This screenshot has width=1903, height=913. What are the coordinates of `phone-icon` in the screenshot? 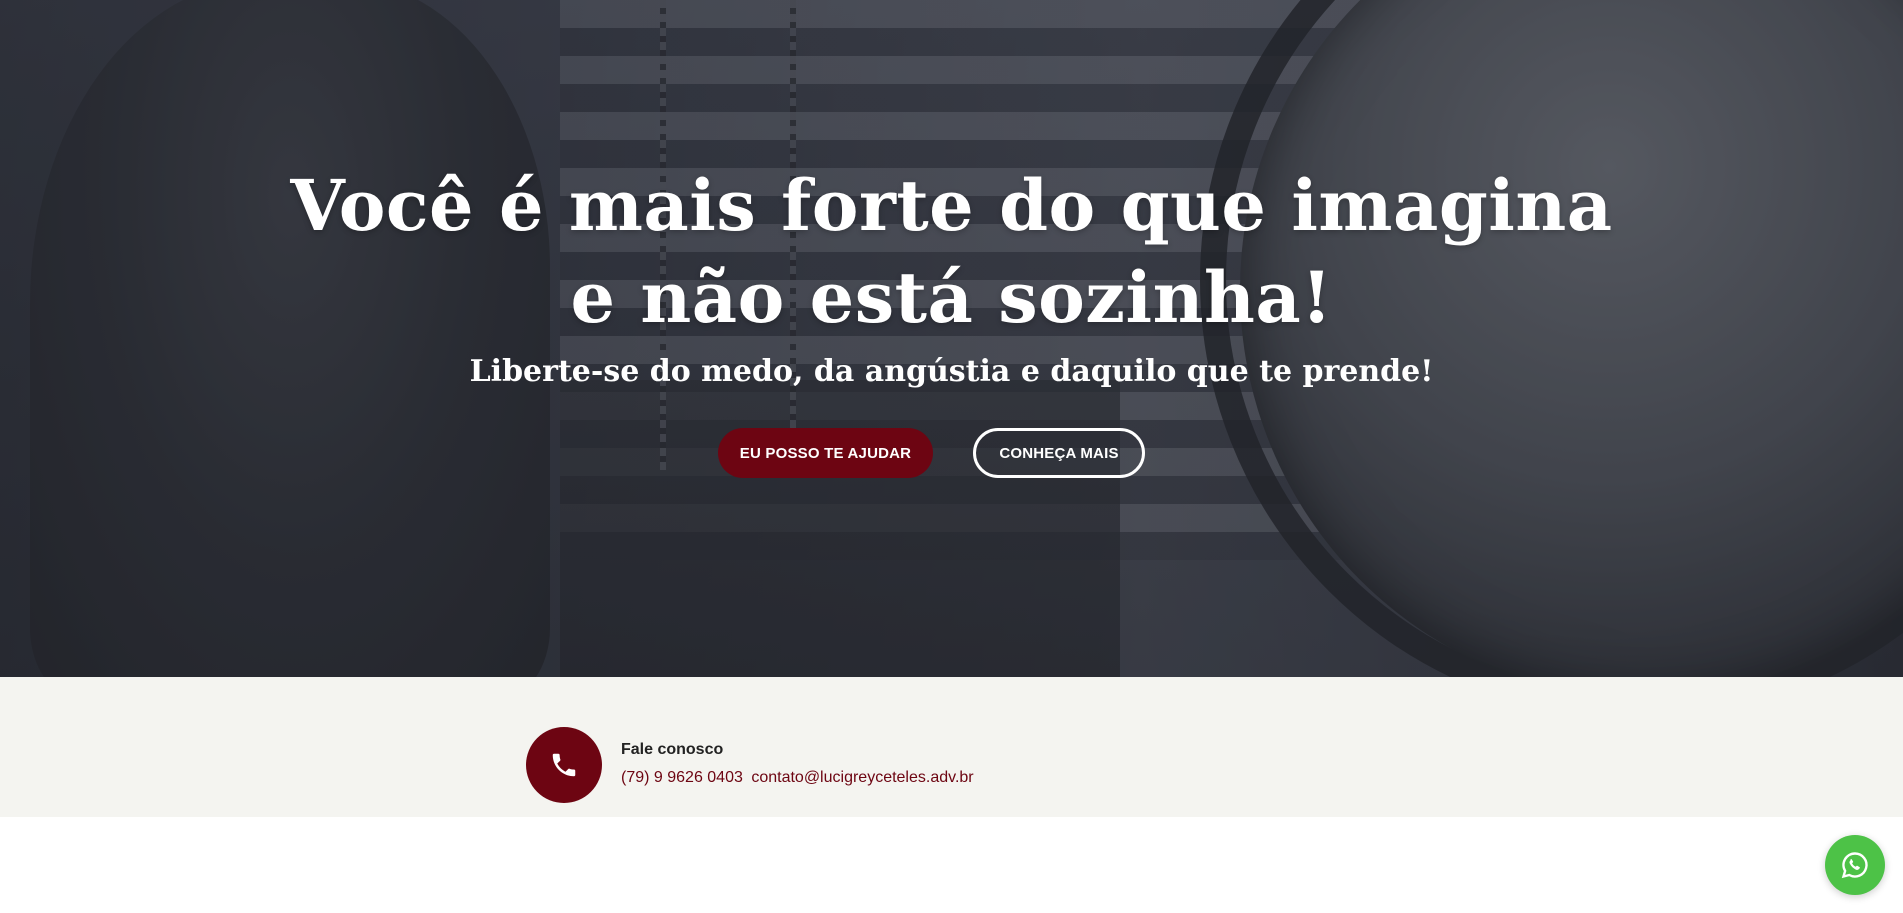 It's located at (564, 765).